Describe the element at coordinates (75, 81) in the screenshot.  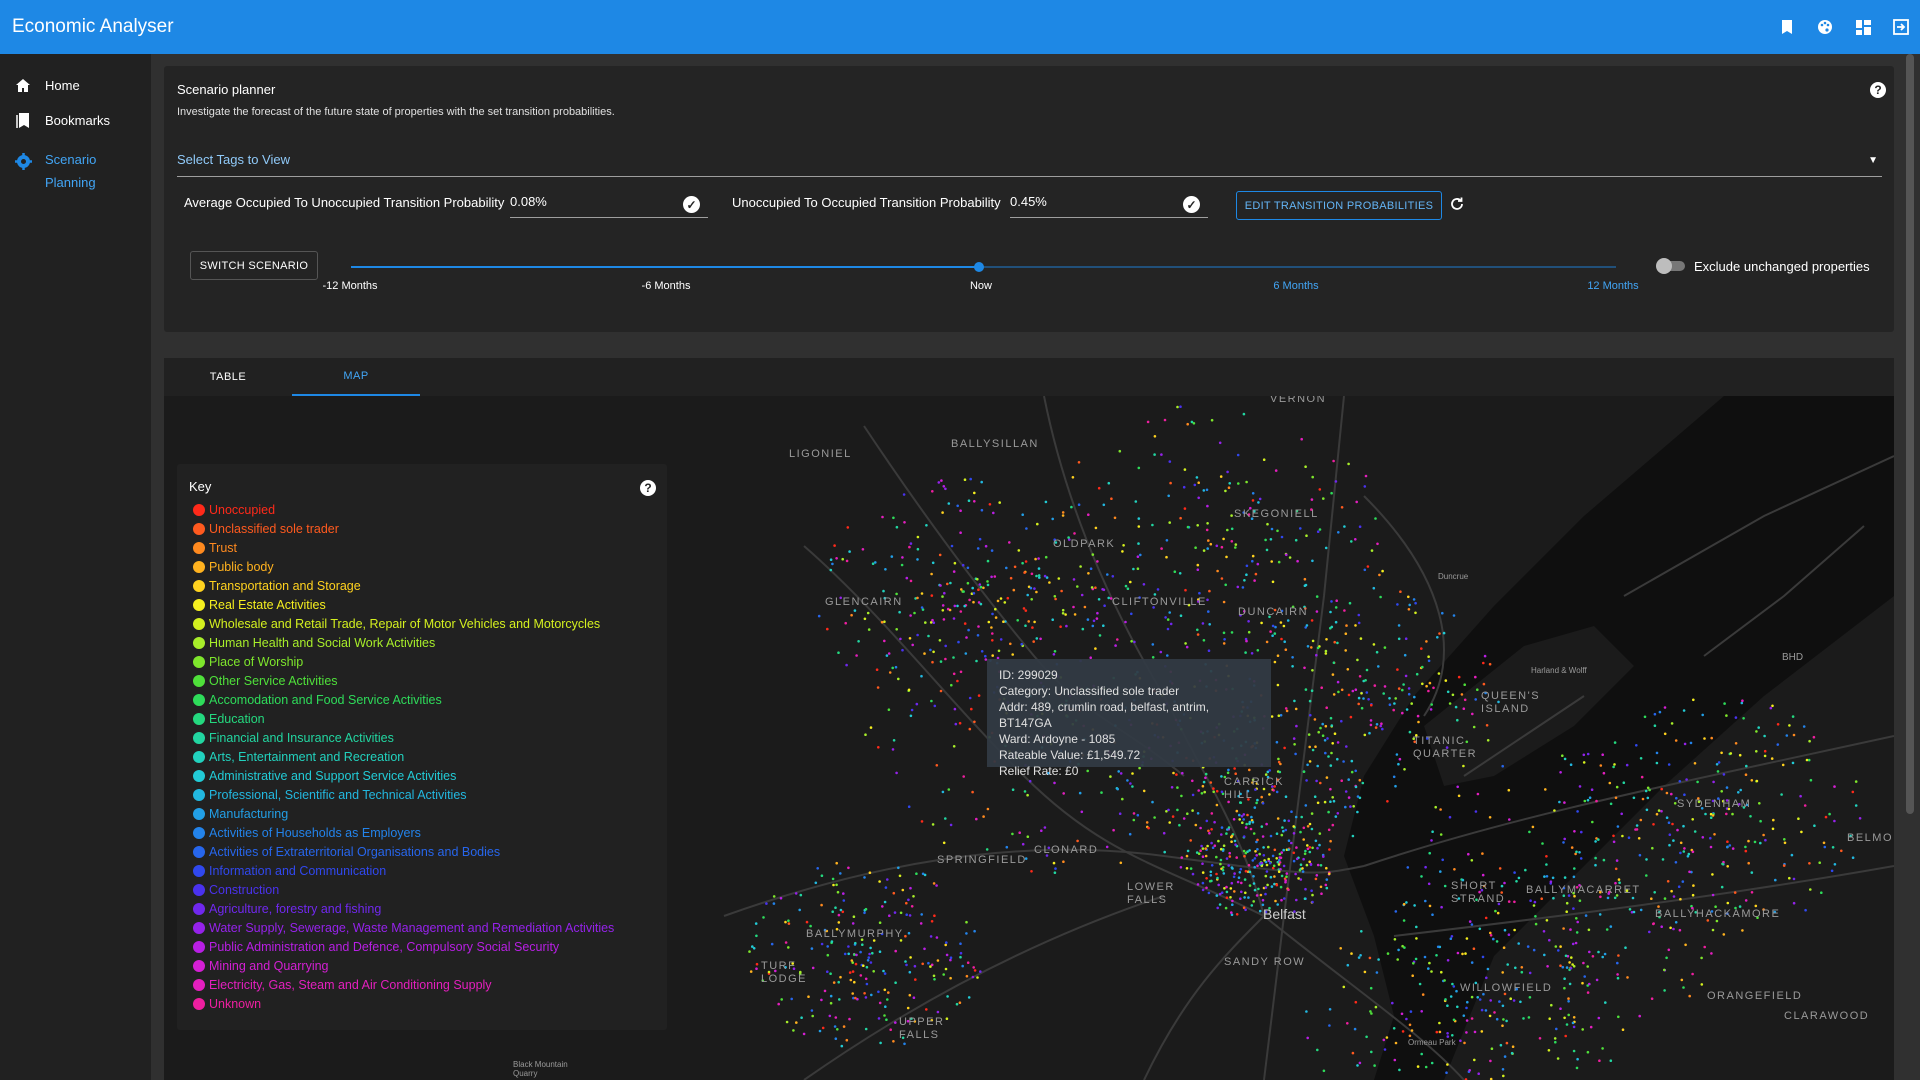
I see `sidebar-item-home: Home` at that location.